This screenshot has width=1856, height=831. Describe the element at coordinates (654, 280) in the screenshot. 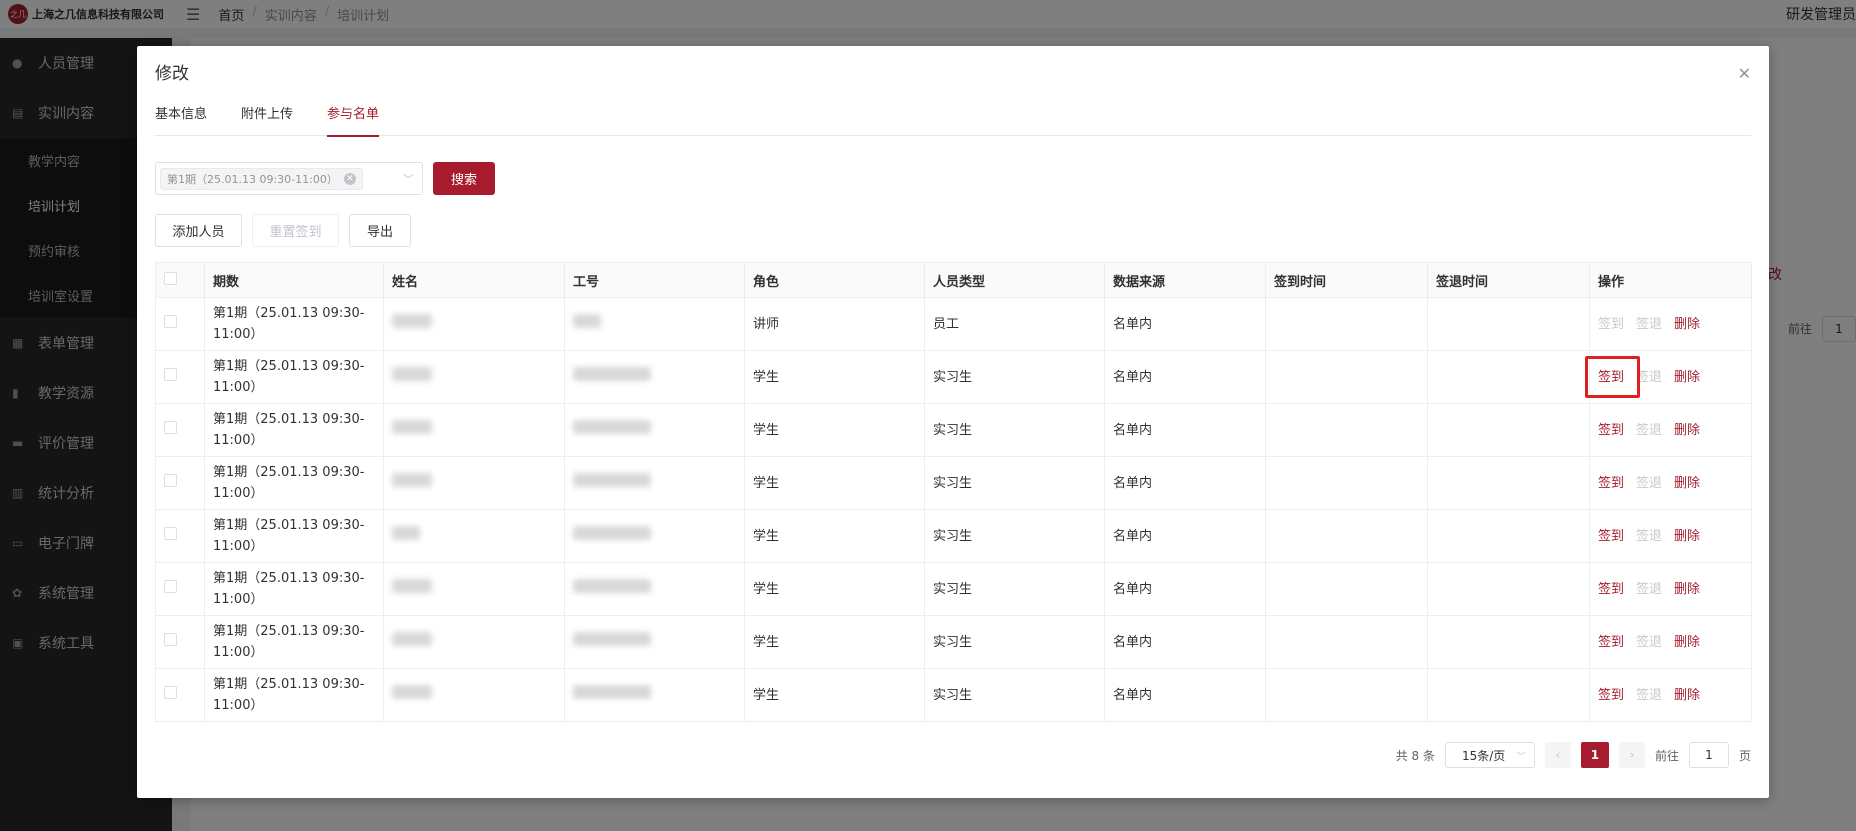

I see `column-header-employee-id: 工号` at that location.